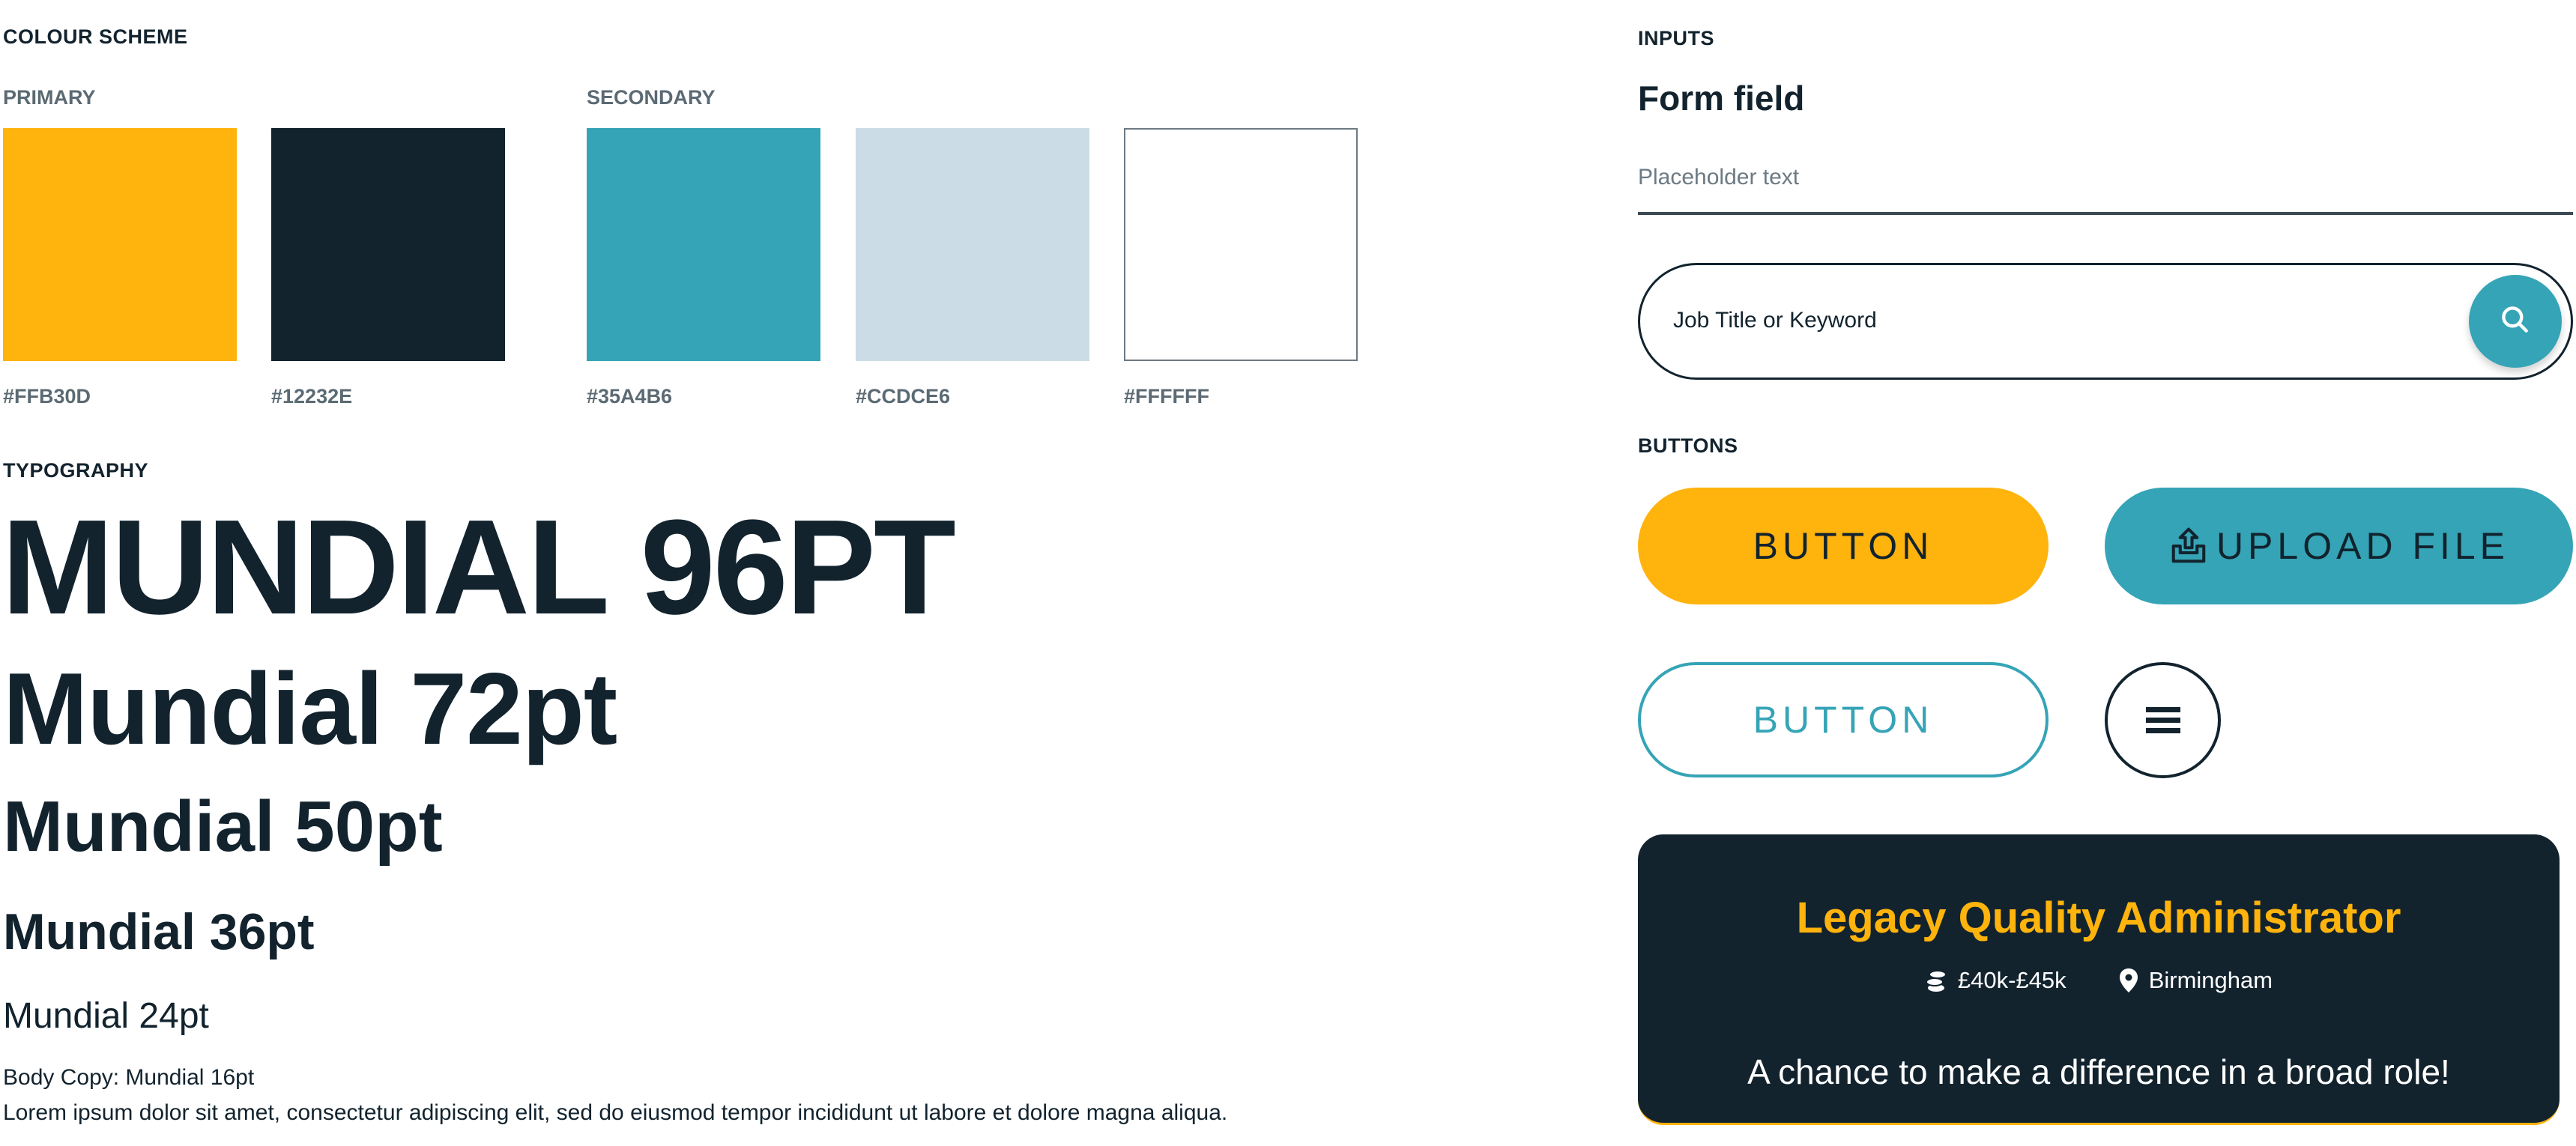 The image size is (2576, 1146). I want to click on swatch-white, so click(1241, 244).